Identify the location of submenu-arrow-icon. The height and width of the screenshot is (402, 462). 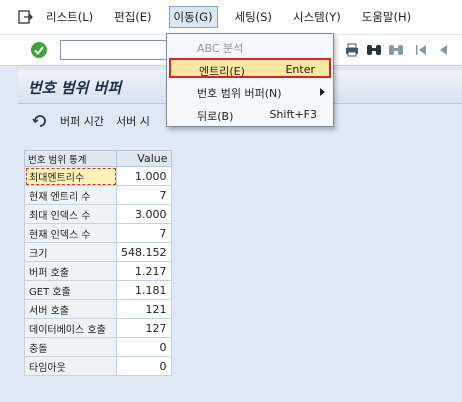
(322, 92).